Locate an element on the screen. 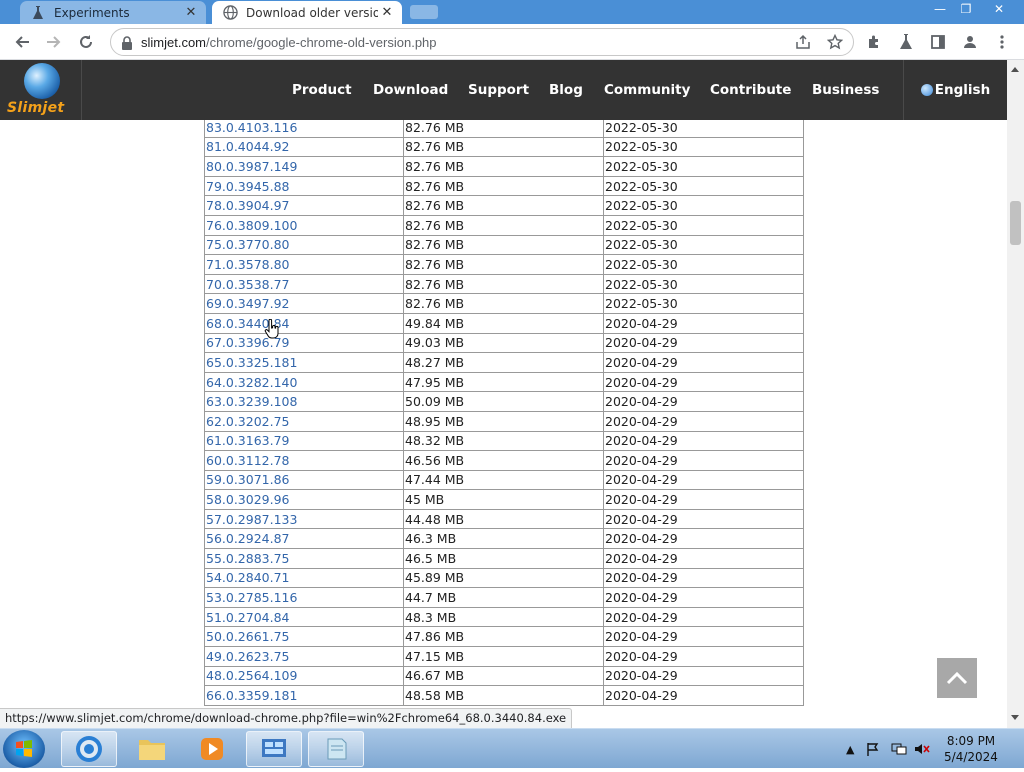 The width and height of the screenshot is (1024, 772). version-link: 81.0.4044.92 is located at coordinates (304, 147).